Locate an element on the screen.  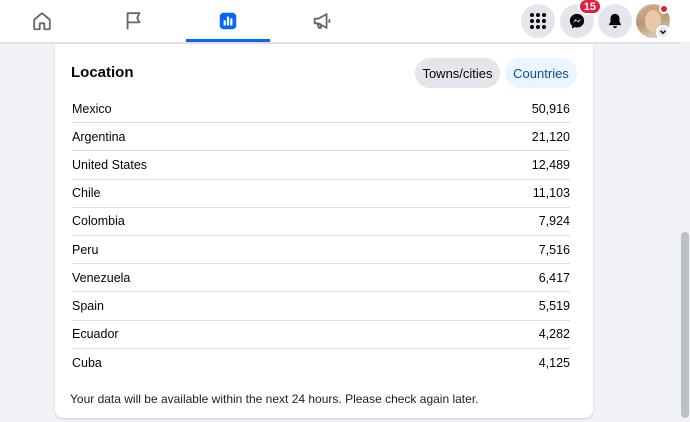
home-icon is located at coordinates (42, 21).